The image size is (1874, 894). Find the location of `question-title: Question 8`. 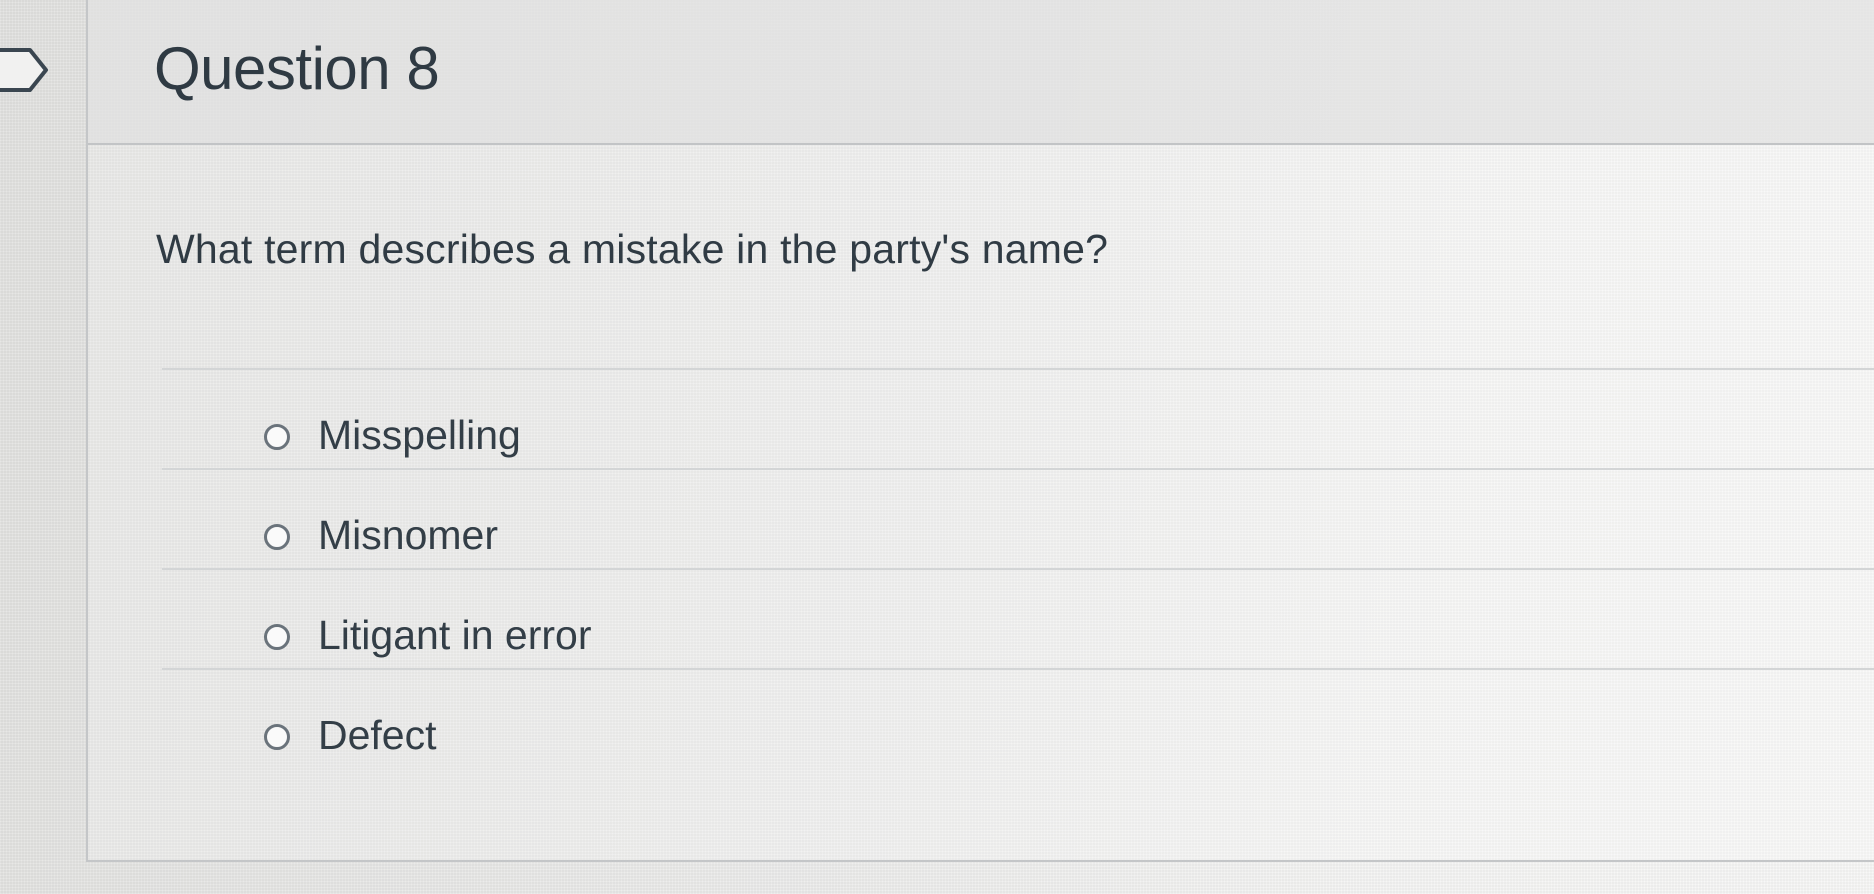

question-title: Question 8 is located at coordinates (297, 68).